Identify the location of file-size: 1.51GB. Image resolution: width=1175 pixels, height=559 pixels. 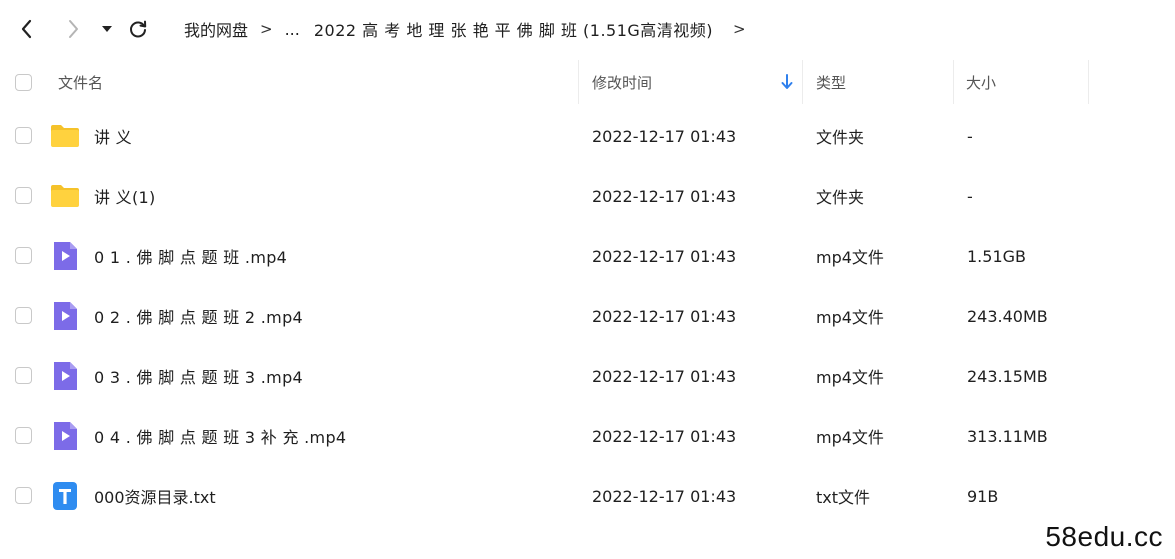
(996, 256).